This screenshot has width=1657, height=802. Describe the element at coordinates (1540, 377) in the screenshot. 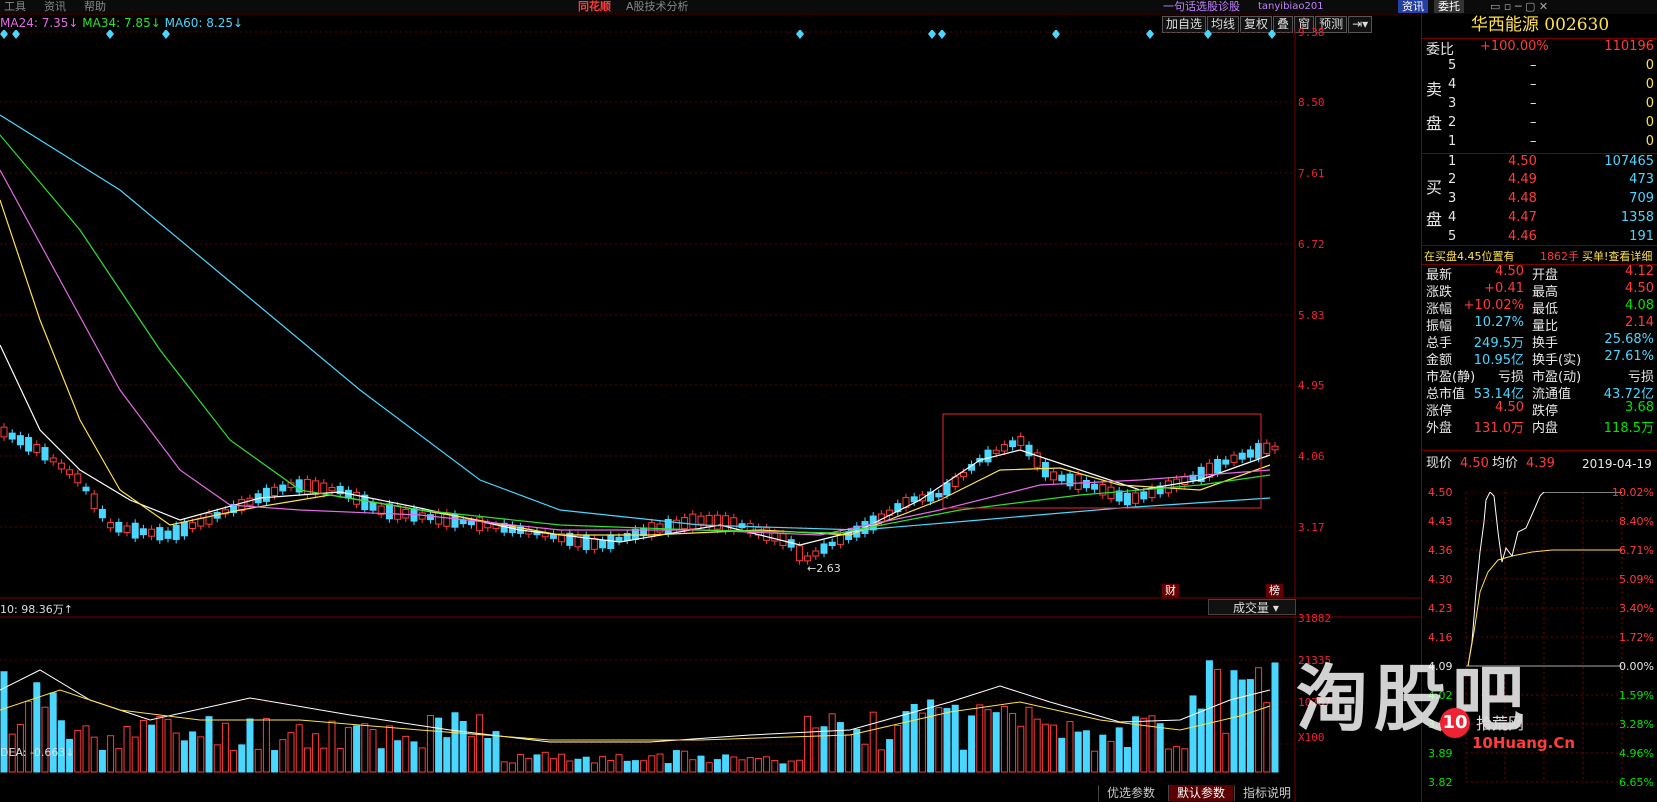

I see `quote-row: 市盈(静) 亏损 市盈(动) 亏损` at that location.